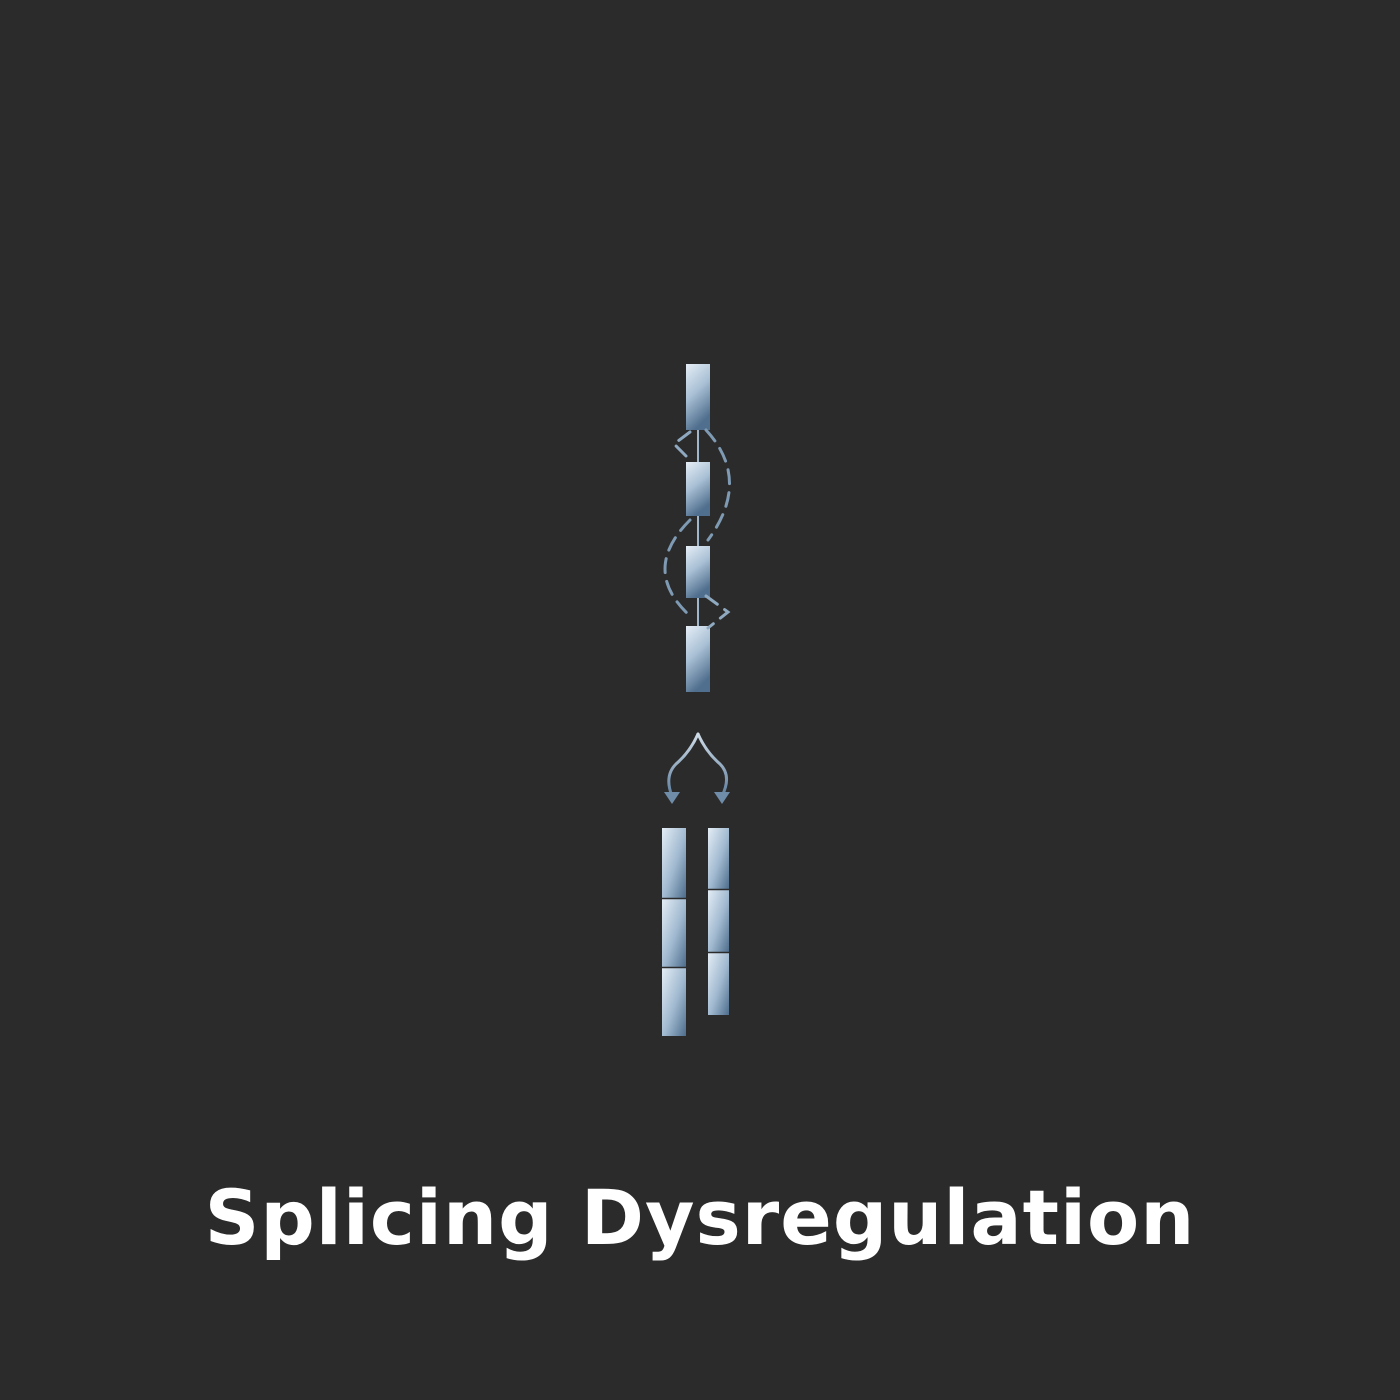  What do you see at coordinates (672, 798) in the screenshot?
I see `arrowhead-left` at bounding box center [672, 798].